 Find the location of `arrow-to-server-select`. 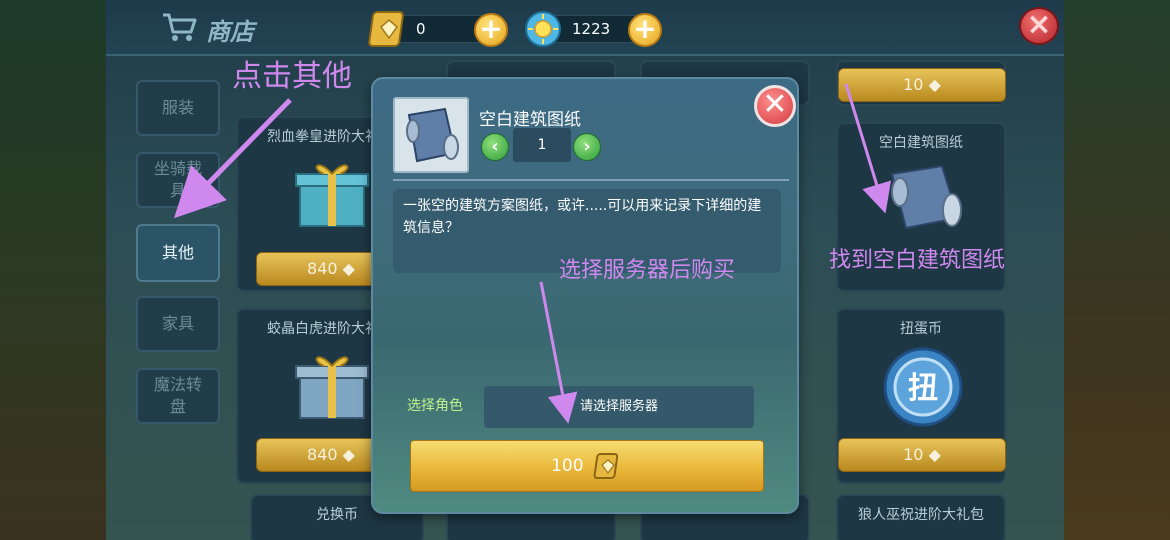

arrow-to-server-select is located at coordinates (558, 352).